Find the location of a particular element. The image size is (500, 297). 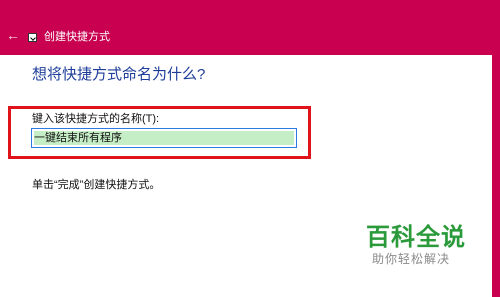

shortcut-name-label: 键入该快捷方式的名称(T): is located at coordinates (96, 119).